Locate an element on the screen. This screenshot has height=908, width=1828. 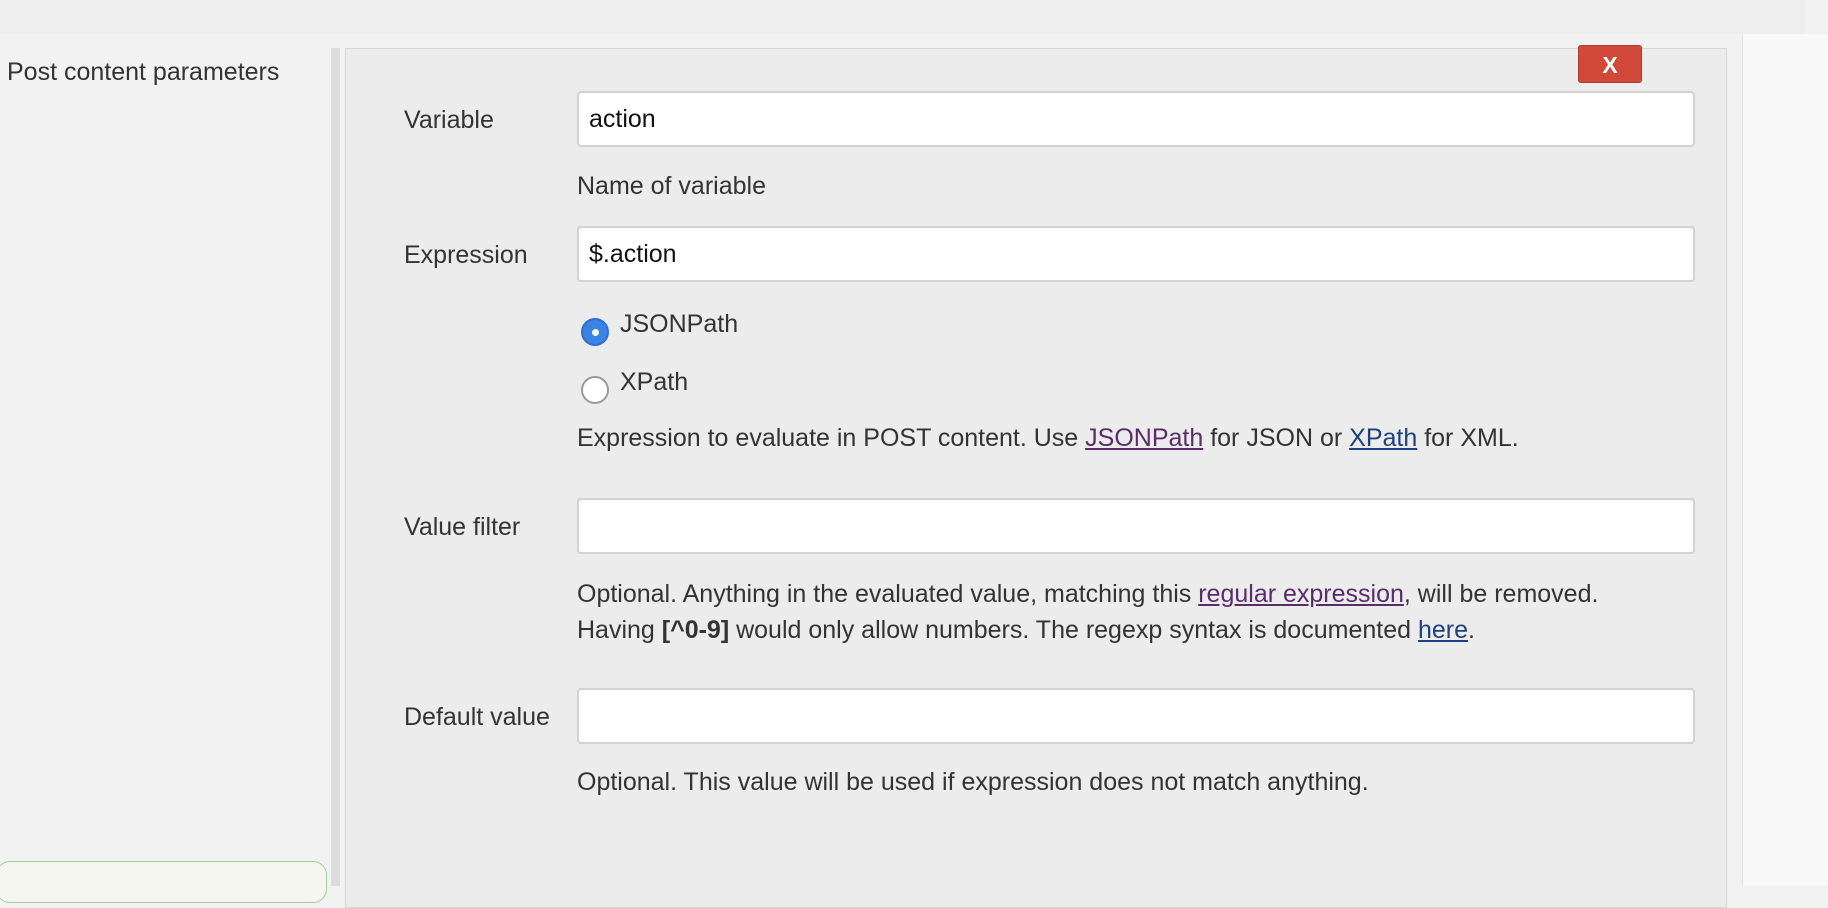
here-link: here is located at coordinates (1443, 630).